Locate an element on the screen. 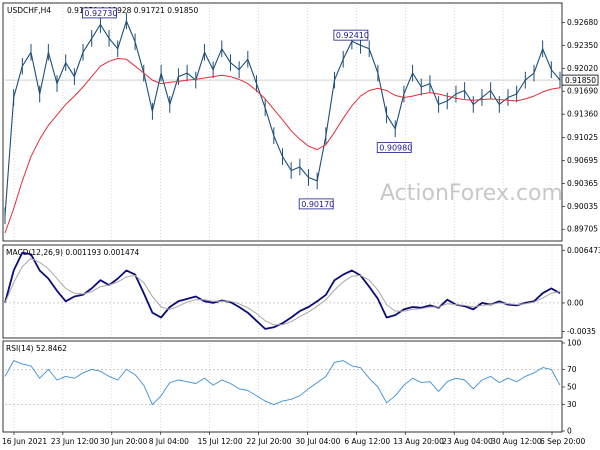  y-tick-label: 0.90035 is located at coordinates (582, 206).